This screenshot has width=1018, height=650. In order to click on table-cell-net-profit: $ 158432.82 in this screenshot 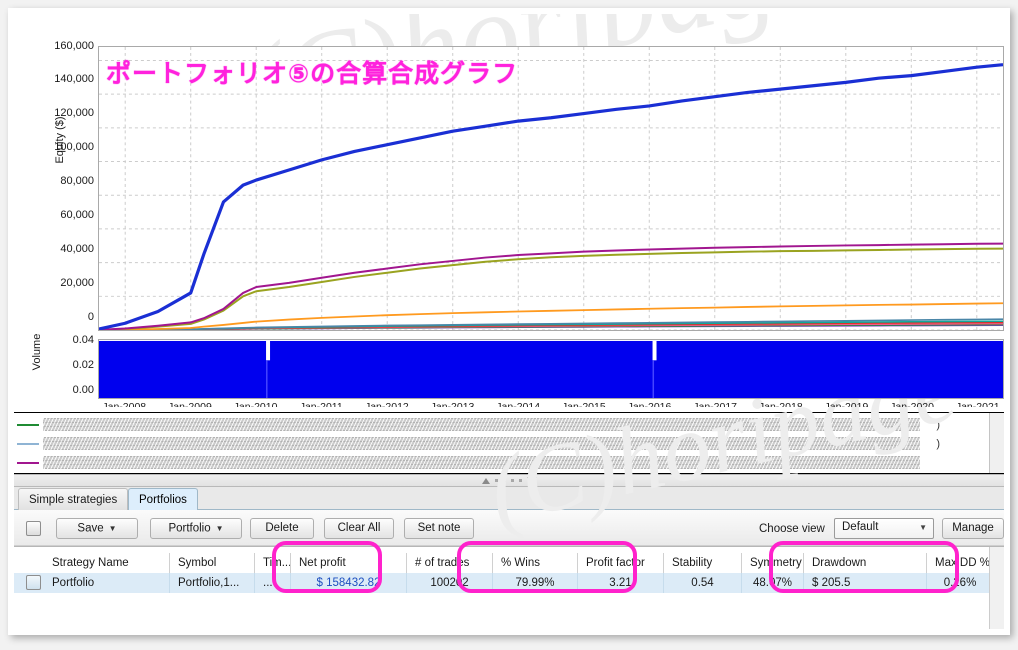, I will do `click(349, 583)`.